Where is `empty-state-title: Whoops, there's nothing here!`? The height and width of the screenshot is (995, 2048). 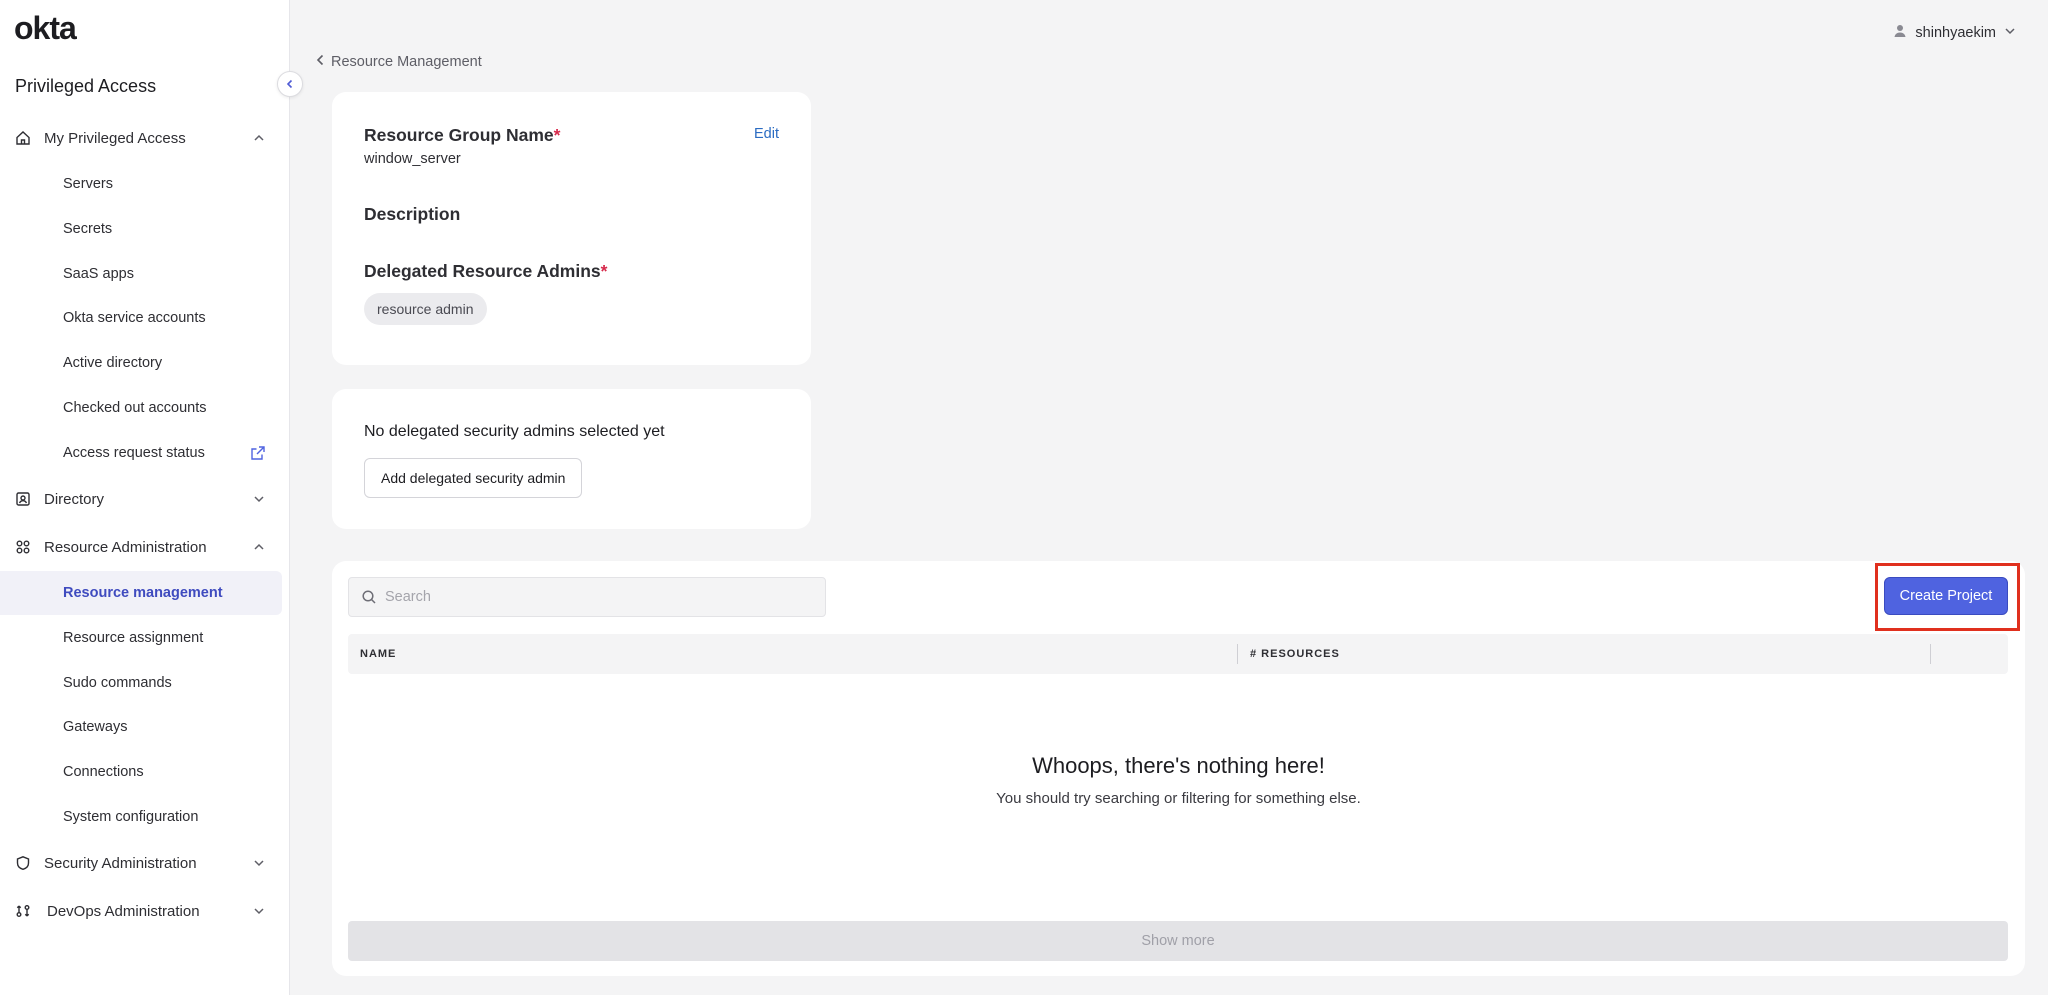
empty-state-title: Whoops, there's nothing here! is located at coordinates (1178, 765).